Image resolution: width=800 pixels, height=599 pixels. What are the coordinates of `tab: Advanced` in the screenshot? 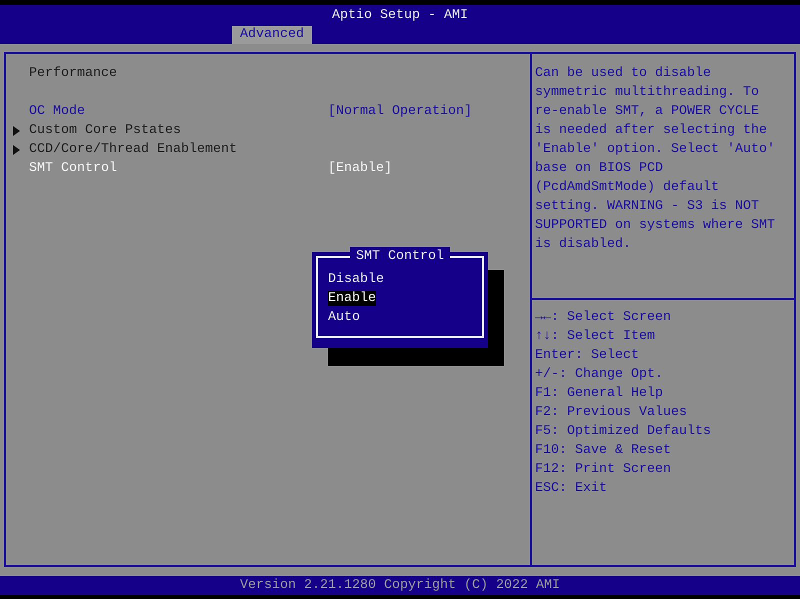 It's located at (272, 35).